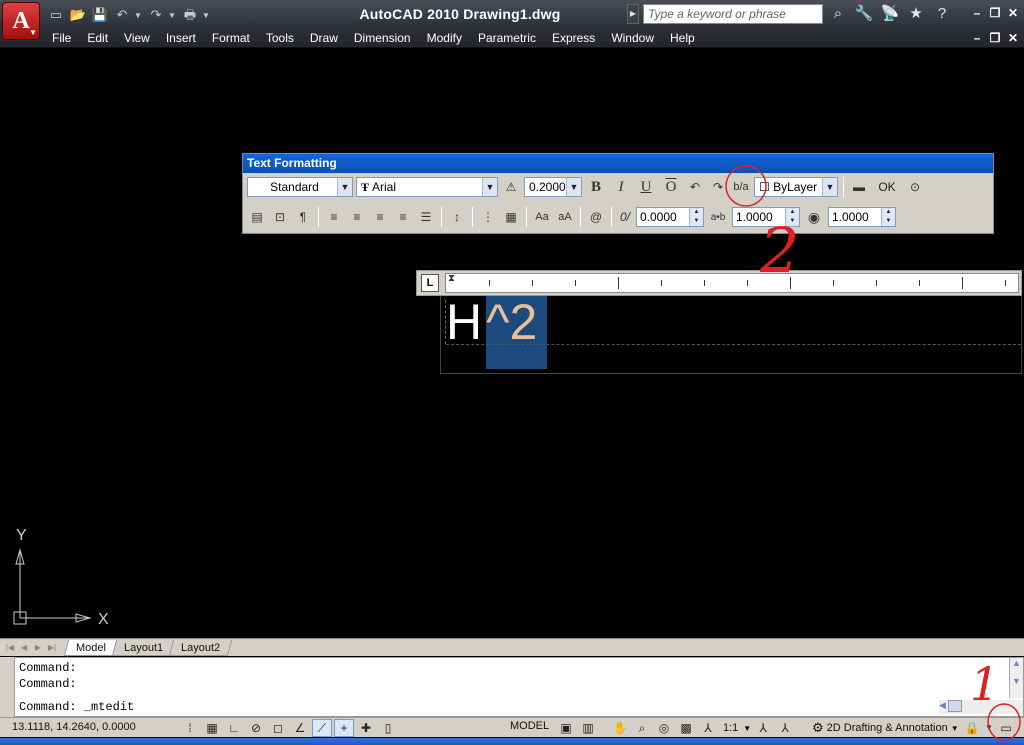  Describe the element at coordinates (785, 728) in the screenshot. I see `autoscale-icon: ⅄` at that location.